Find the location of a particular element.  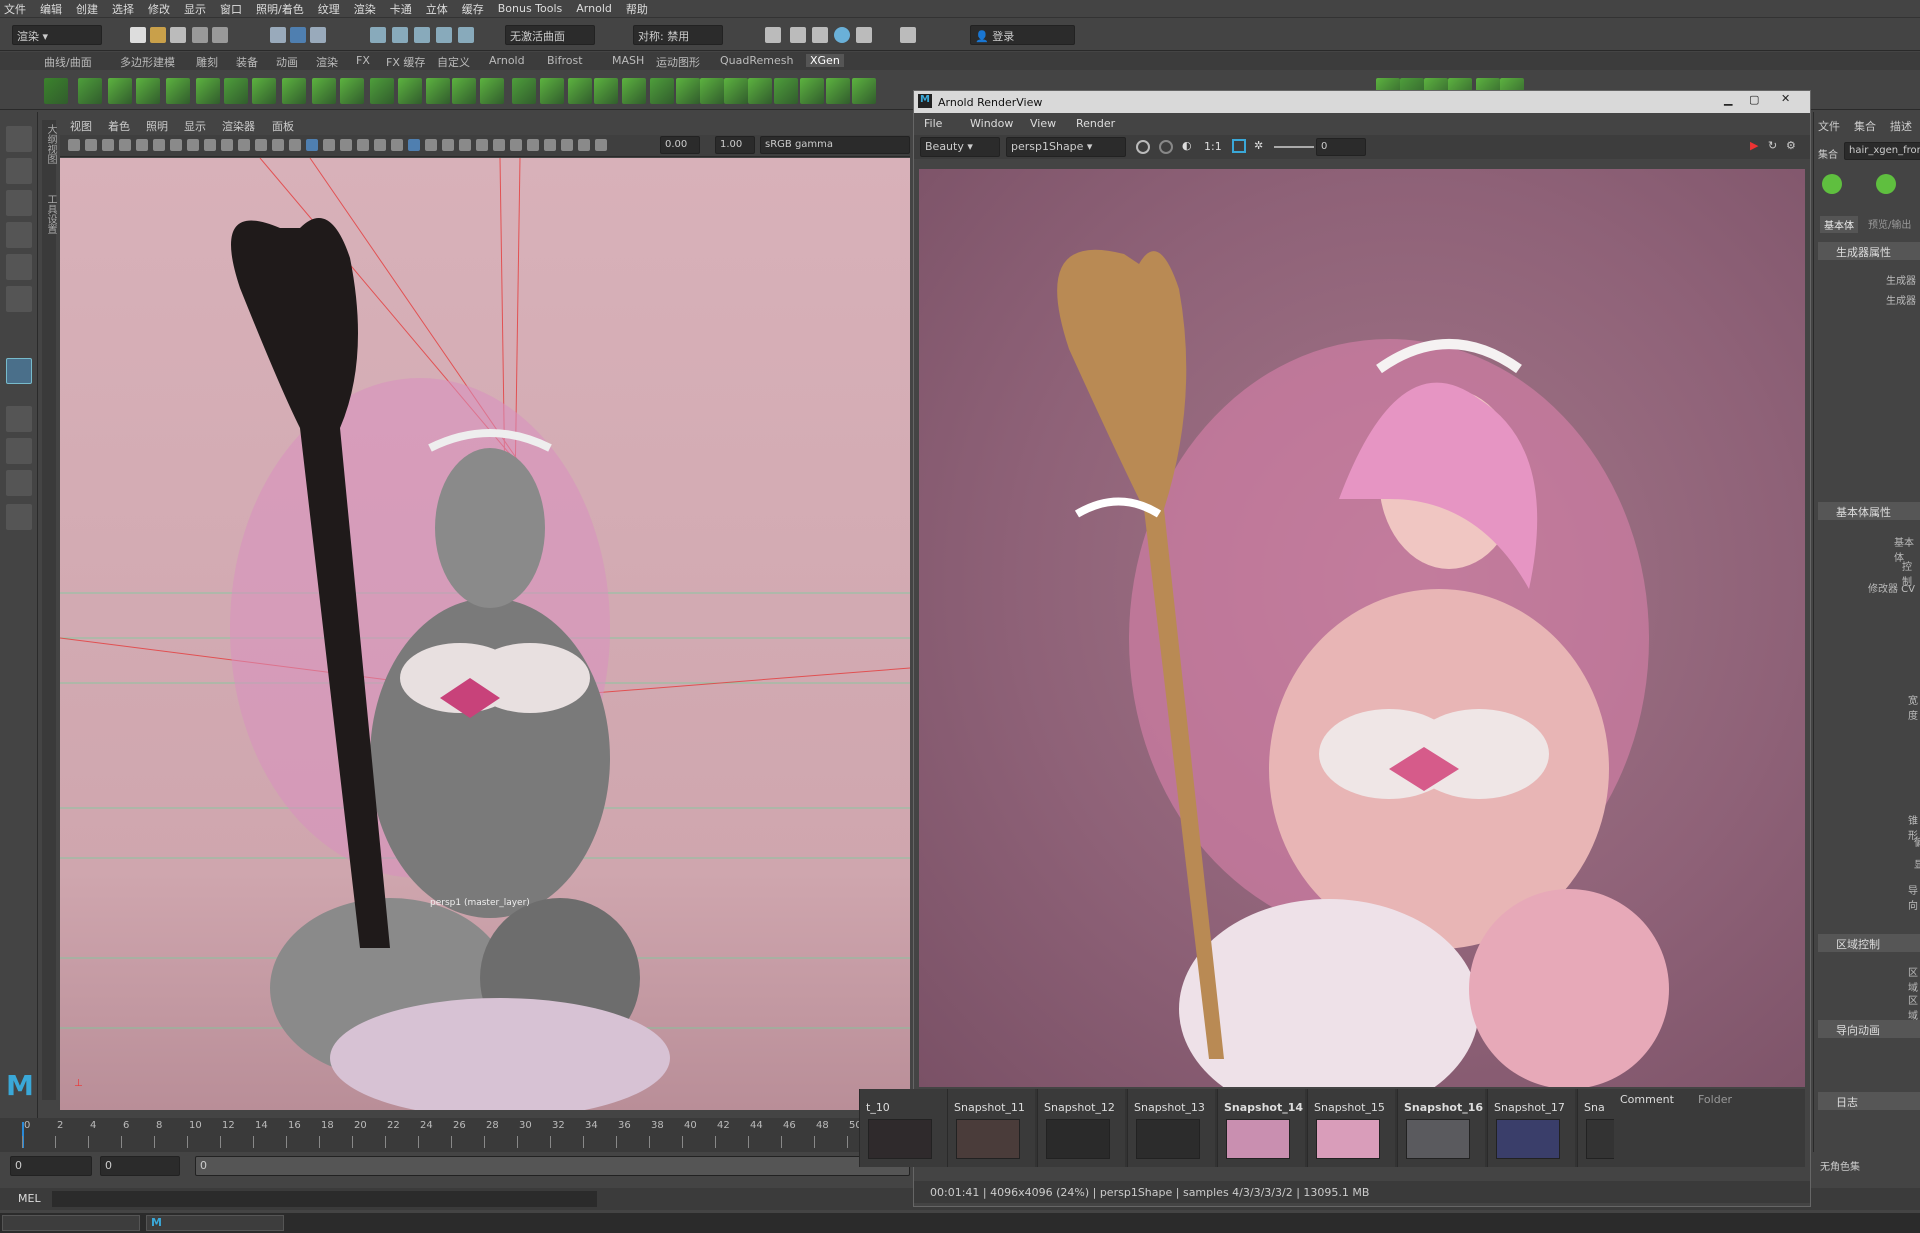

settings-icon: ⚙ is located at coordinates (1791, 145).